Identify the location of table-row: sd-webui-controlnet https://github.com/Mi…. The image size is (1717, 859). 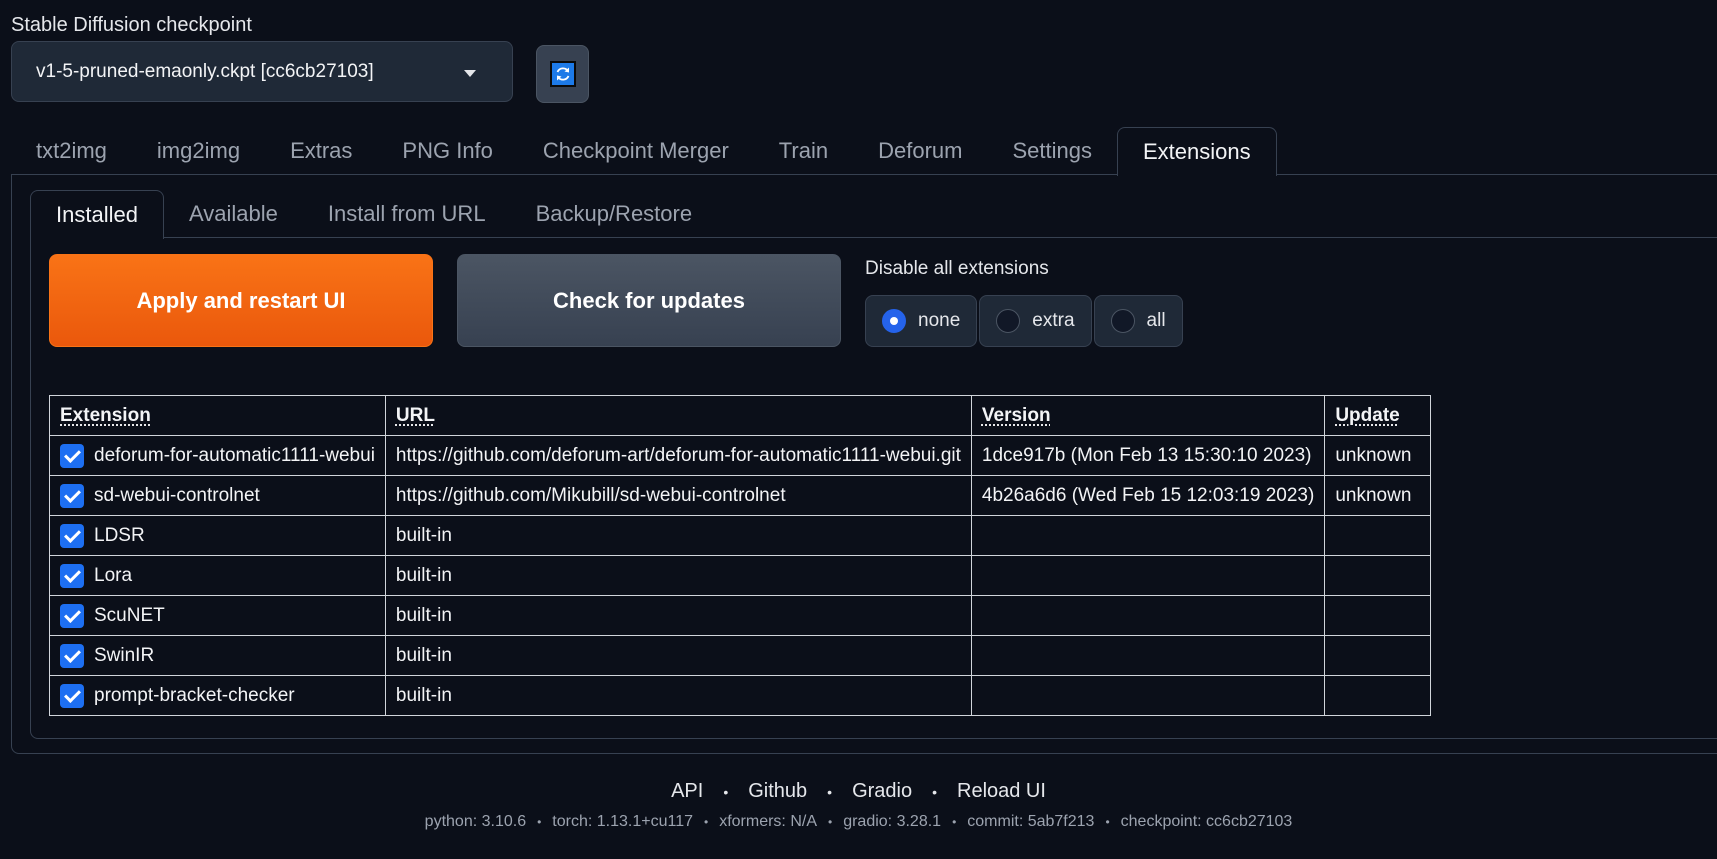
(740, 495).